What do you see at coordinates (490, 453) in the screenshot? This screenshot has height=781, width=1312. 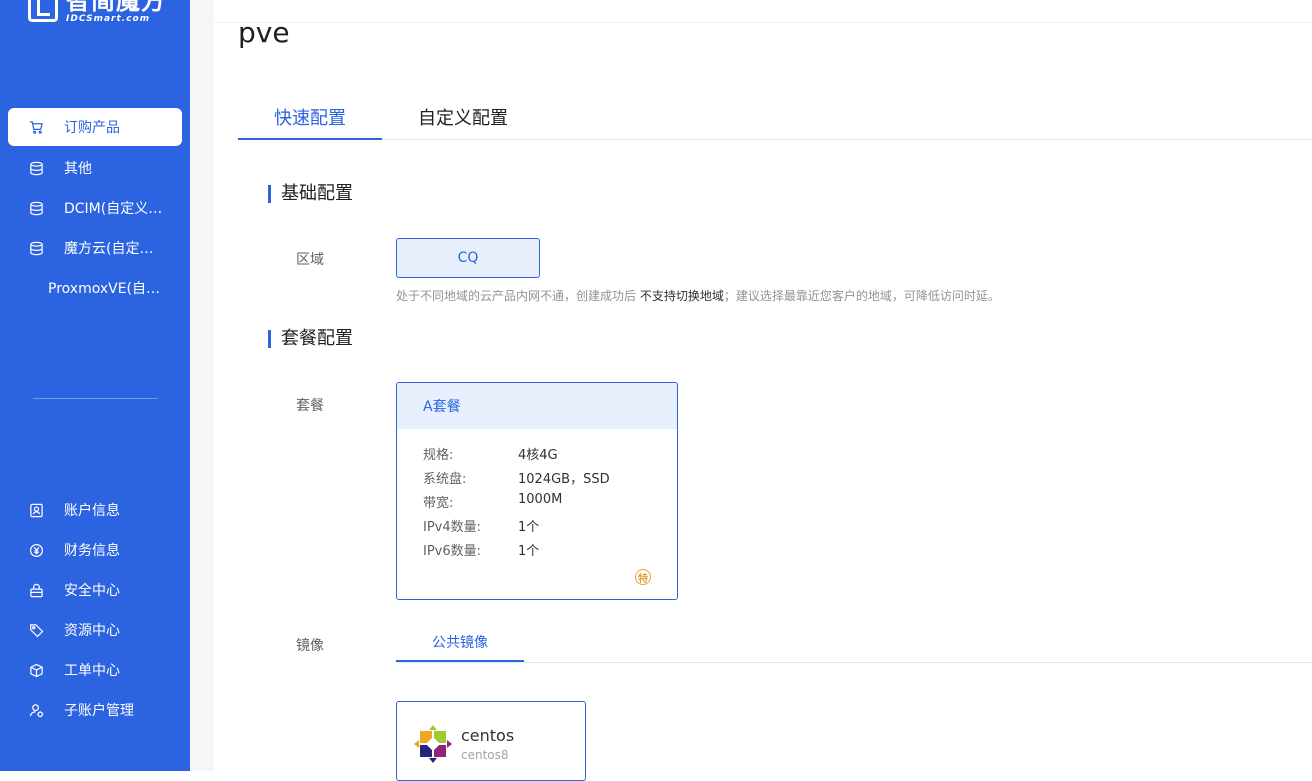 I see `spec-row: 规格: 4核4G` at bounding box center [490, 453].